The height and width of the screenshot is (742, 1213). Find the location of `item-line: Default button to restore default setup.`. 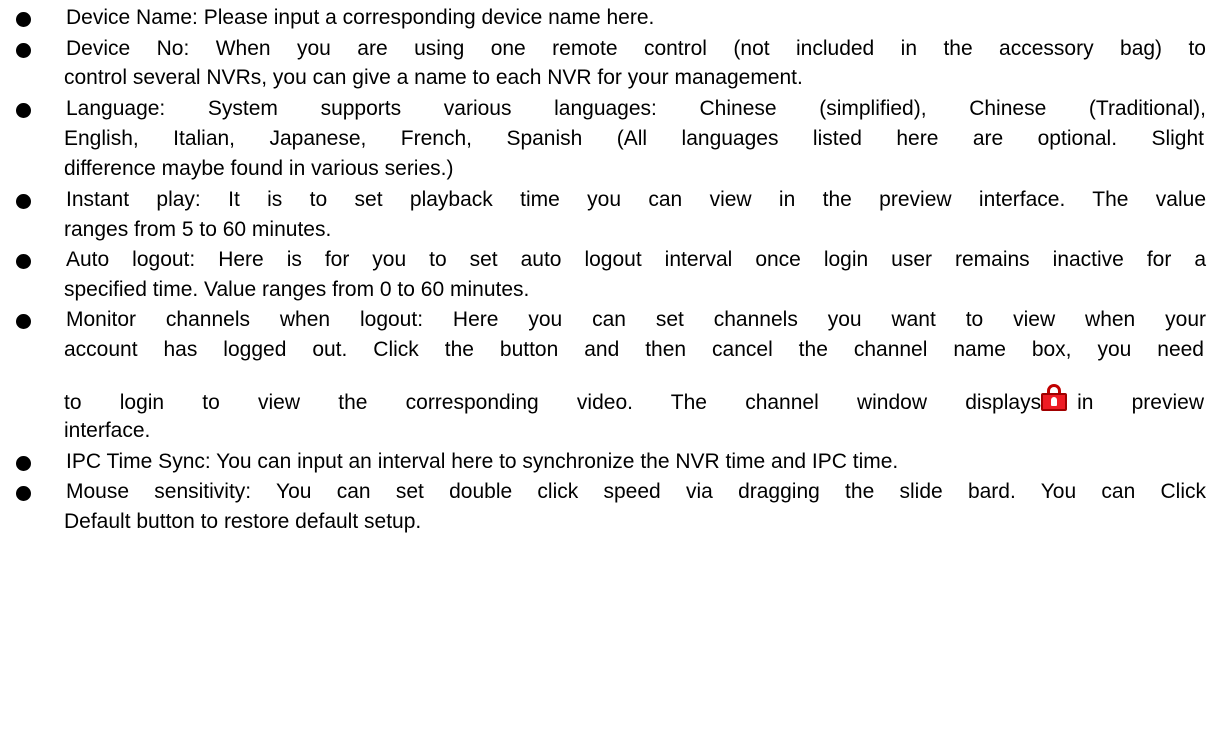

item-line: Default button to restore default setup. is located at coordinates (243, 521).